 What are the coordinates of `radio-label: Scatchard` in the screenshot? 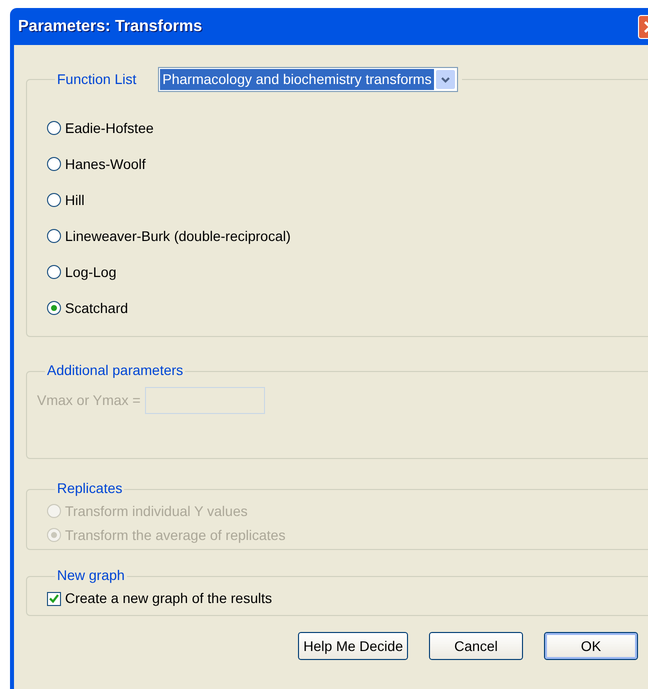 It's located at (96, 308).